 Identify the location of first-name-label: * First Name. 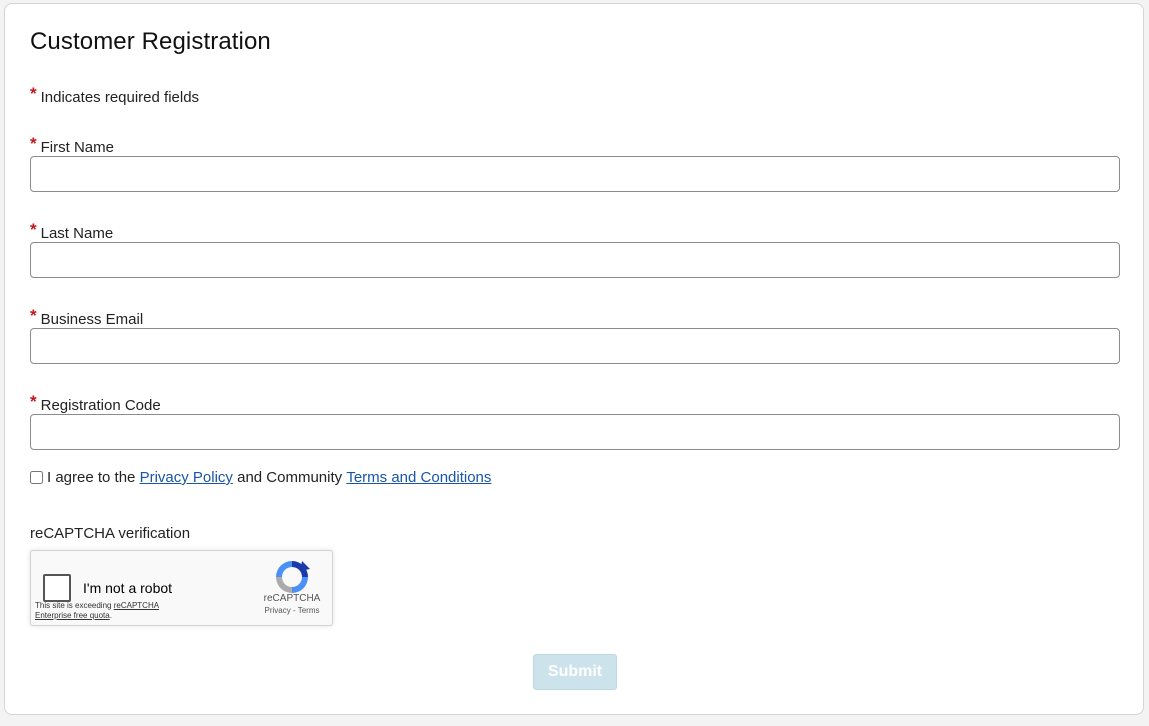
(72, 145).